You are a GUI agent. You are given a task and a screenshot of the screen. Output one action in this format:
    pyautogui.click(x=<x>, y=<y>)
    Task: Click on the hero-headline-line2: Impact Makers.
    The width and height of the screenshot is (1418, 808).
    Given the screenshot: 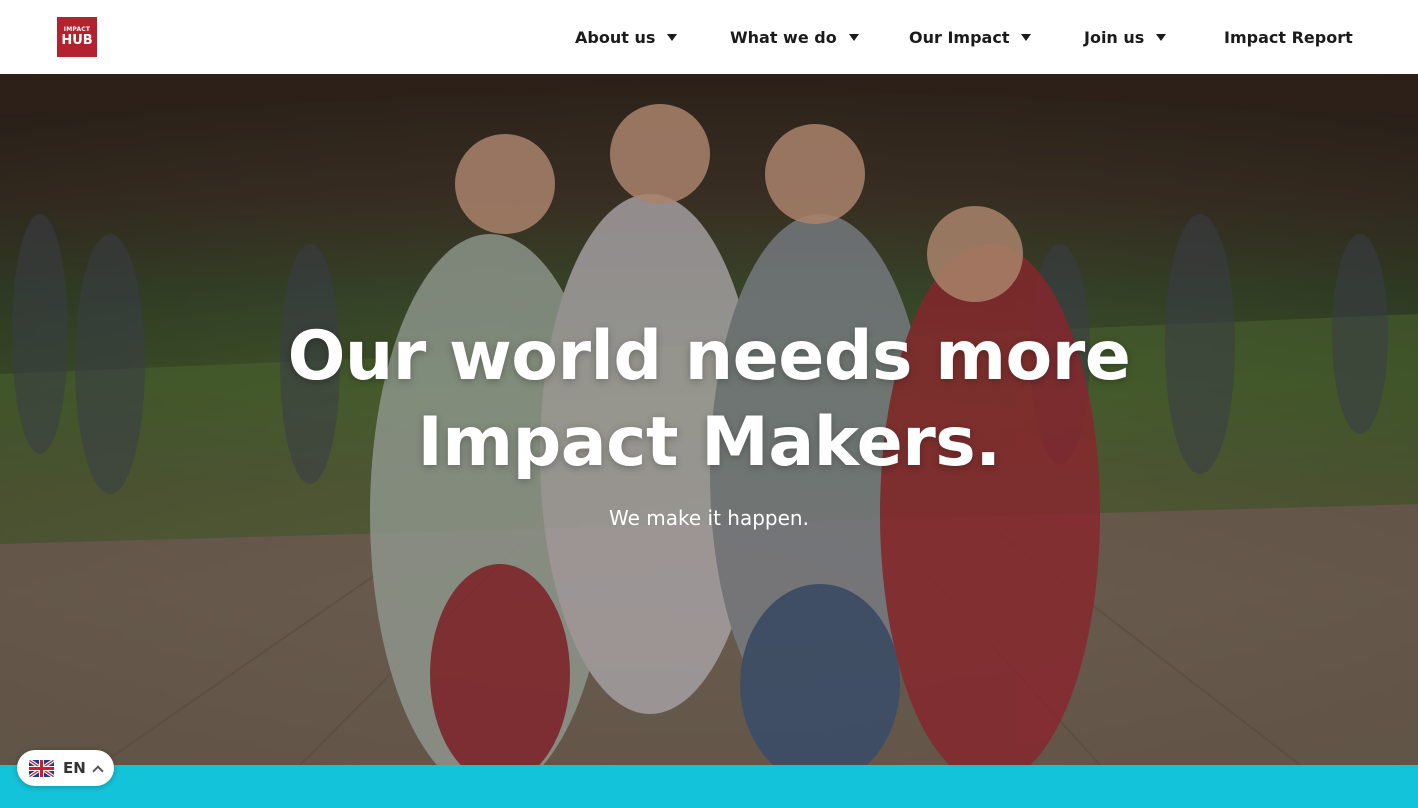 What is the action you would take?
    pyautogui.click(x=709, y=442)
    